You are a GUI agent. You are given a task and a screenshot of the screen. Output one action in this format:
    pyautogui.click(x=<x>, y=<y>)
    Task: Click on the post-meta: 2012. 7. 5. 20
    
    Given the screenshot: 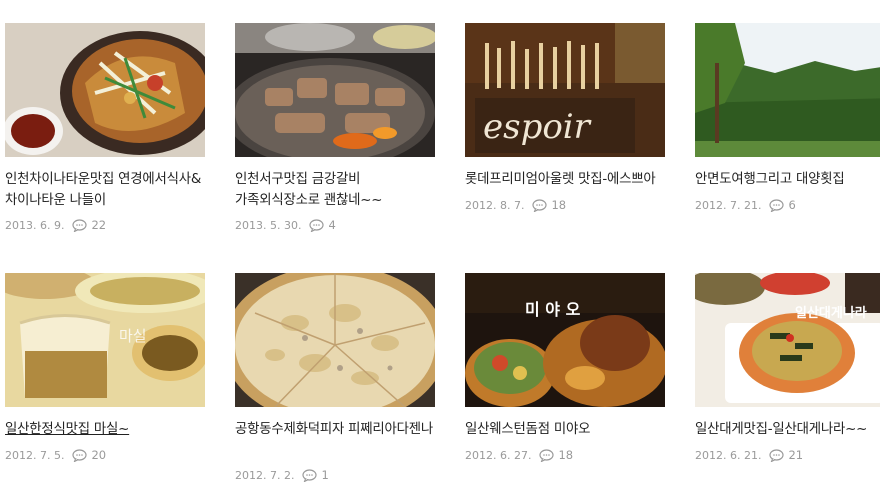 What is the action you would take?
    pyautogui.click(x=55, y=455)
    